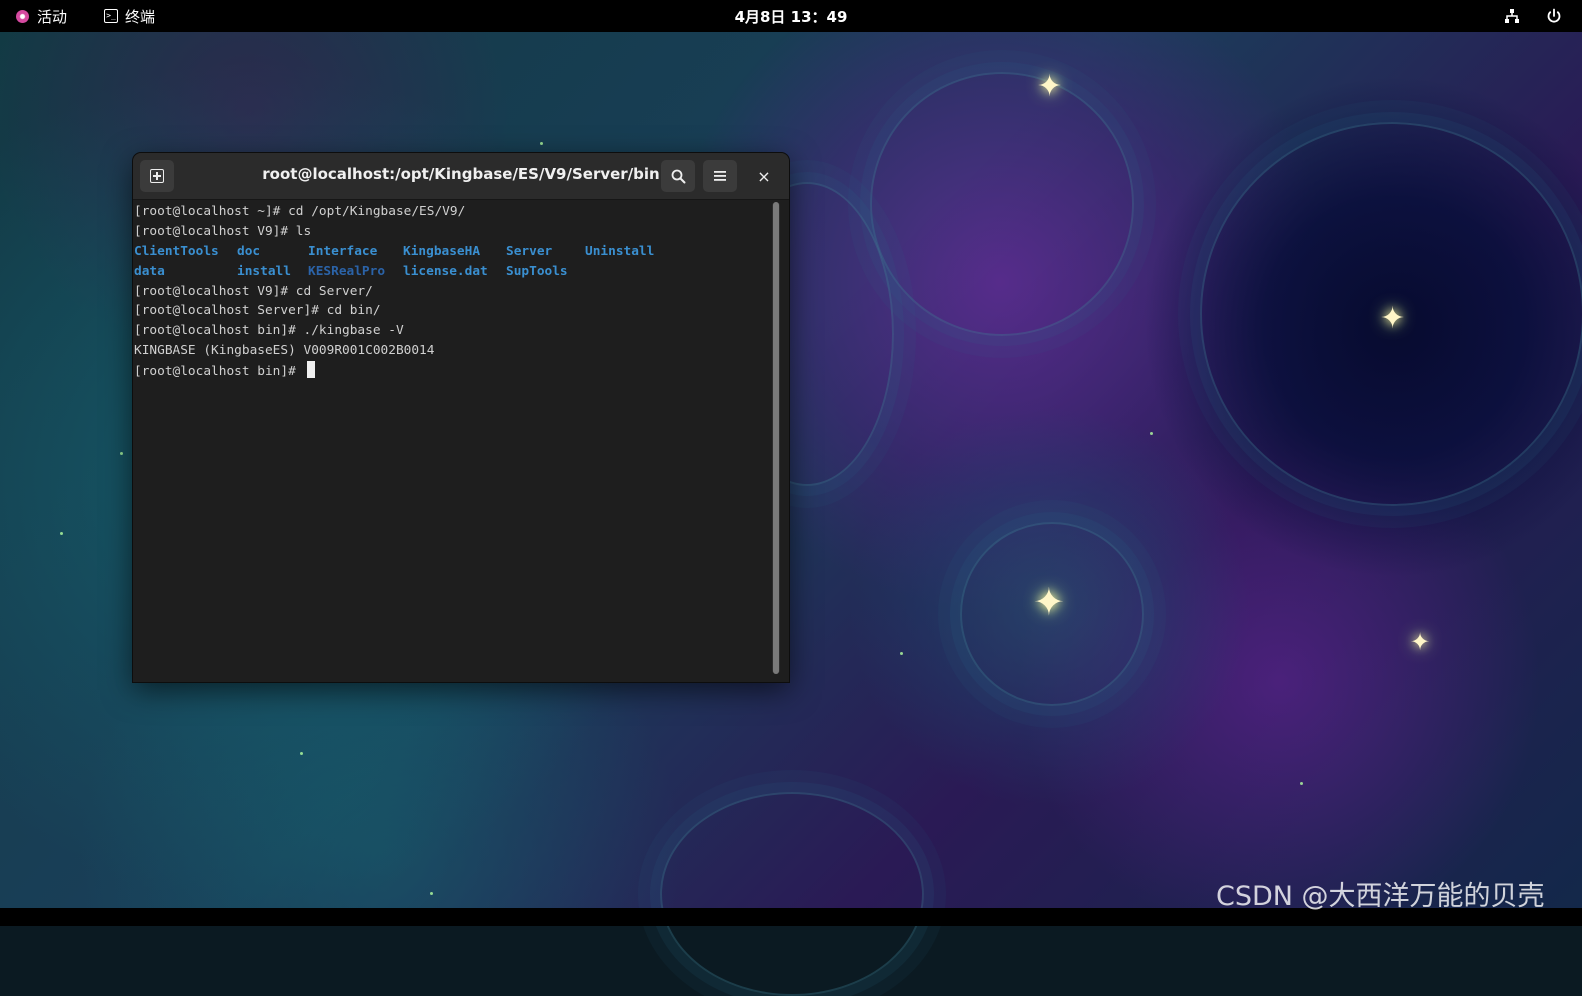 The height and width of the screenshot is (996, 1582). I want to click on ls-entry-dir: KESRealPro, so click(347, 271).